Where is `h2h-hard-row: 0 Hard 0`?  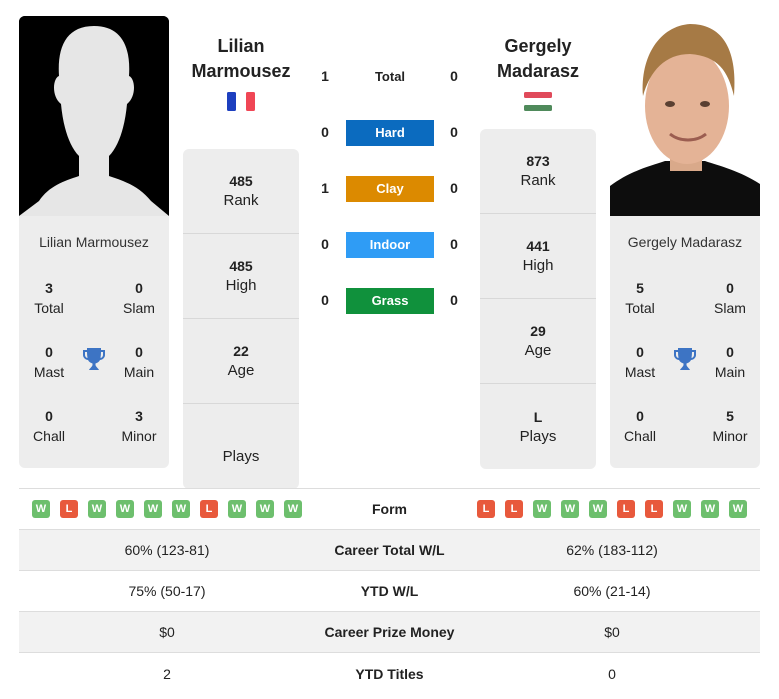
h2h-hard-row: 0 Hard 0 is located at coordinates (390, 133).